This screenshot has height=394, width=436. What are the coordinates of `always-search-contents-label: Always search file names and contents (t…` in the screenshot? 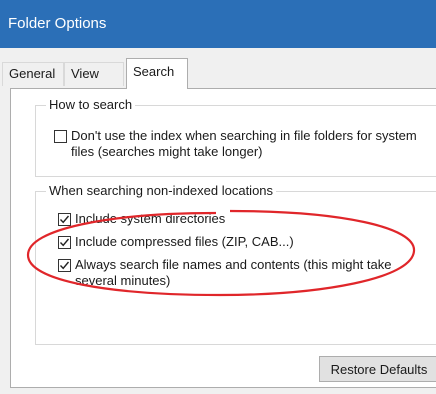 It's located at (233, 272).